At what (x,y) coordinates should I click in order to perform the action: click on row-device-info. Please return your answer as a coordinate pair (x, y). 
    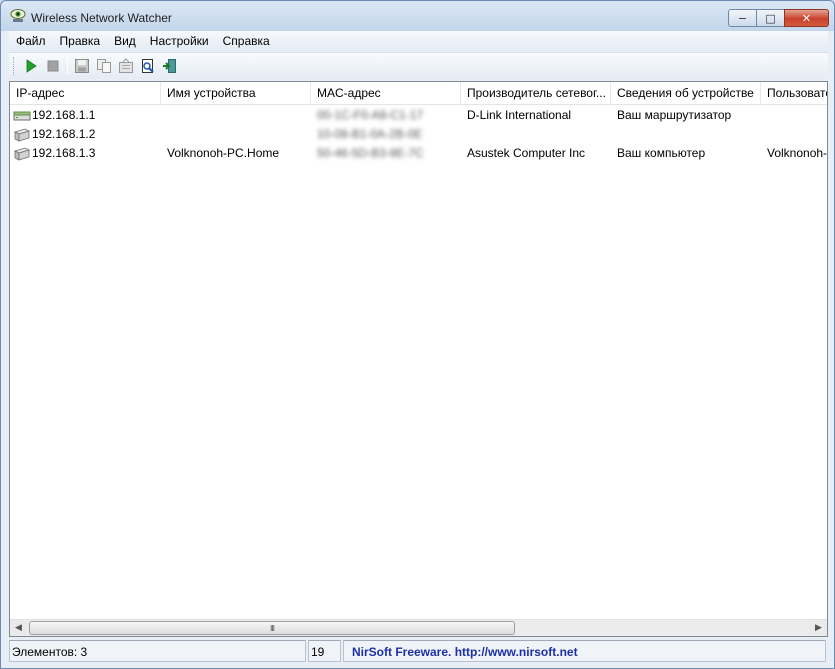
    Looking at the image, I should click on (686, 134).